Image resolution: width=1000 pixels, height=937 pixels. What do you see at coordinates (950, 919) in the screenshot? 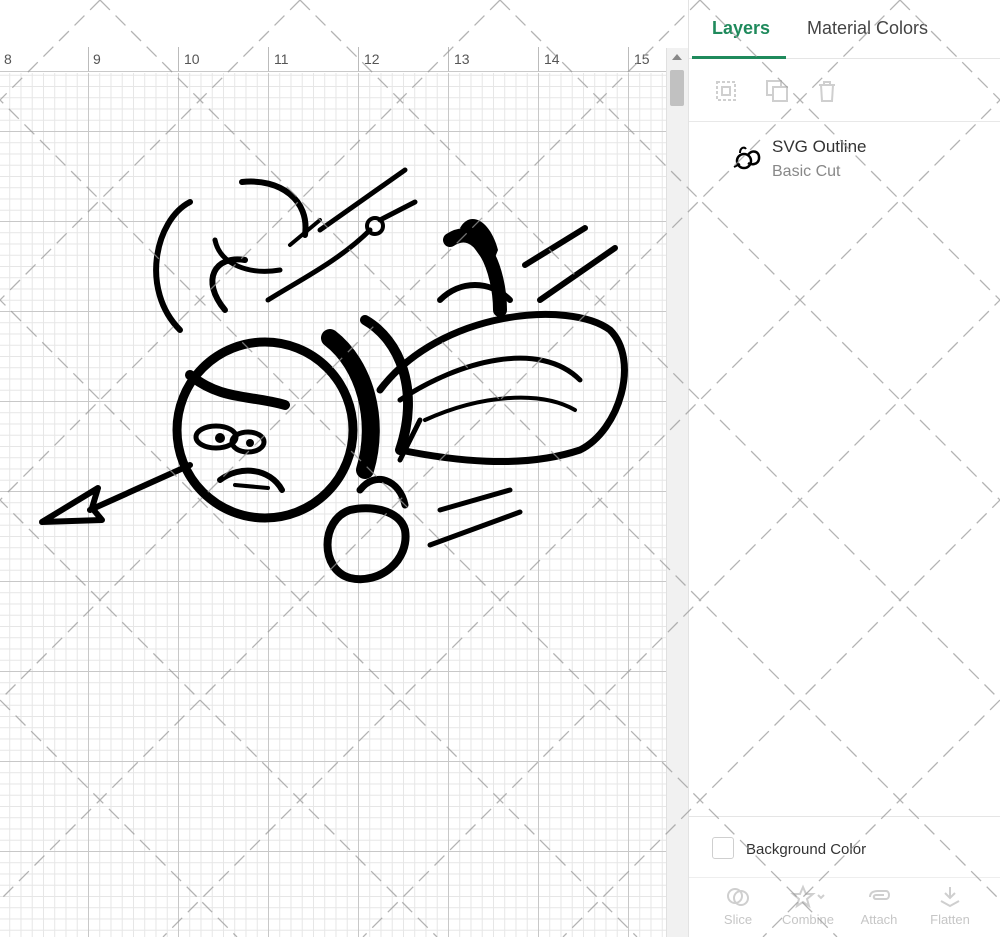
I see `flatten-label: Flatten` at bounding box center [950, 919].